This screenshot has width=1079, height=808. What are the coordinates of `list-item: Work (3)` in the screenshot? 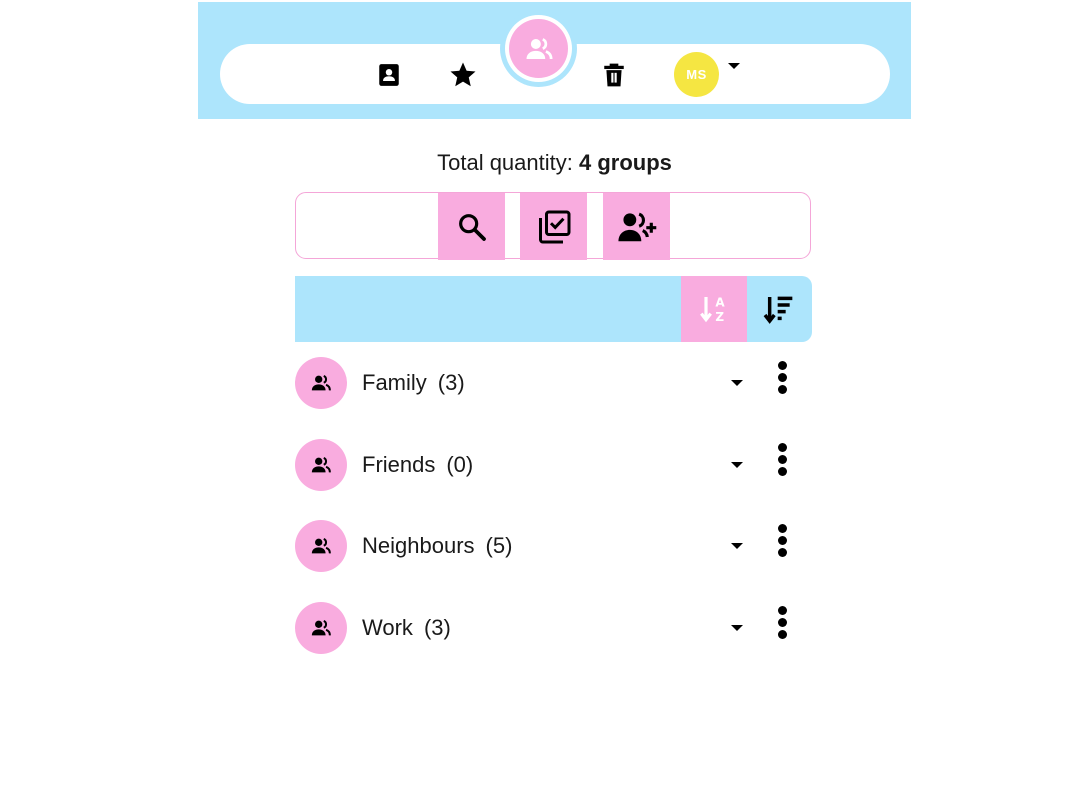 It's located at (545, 628).